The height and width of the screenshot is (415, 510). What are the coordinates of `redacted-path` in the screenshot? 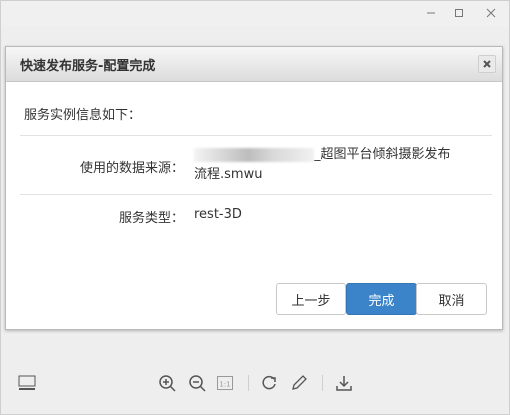 It's located at (254, 154).